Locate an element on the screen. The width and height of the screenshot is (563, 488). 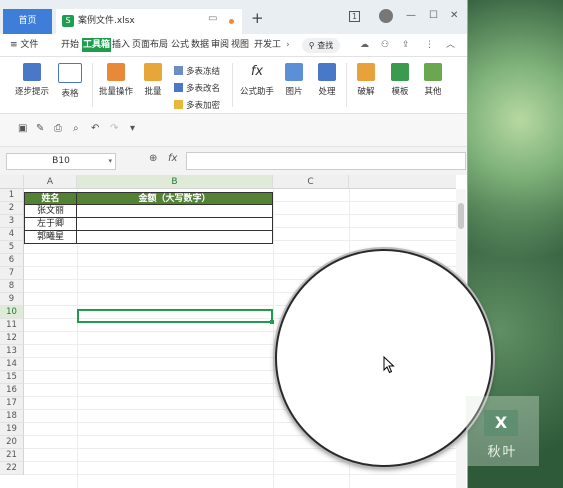
column-header-a: A is located at coordinates (50, 182).